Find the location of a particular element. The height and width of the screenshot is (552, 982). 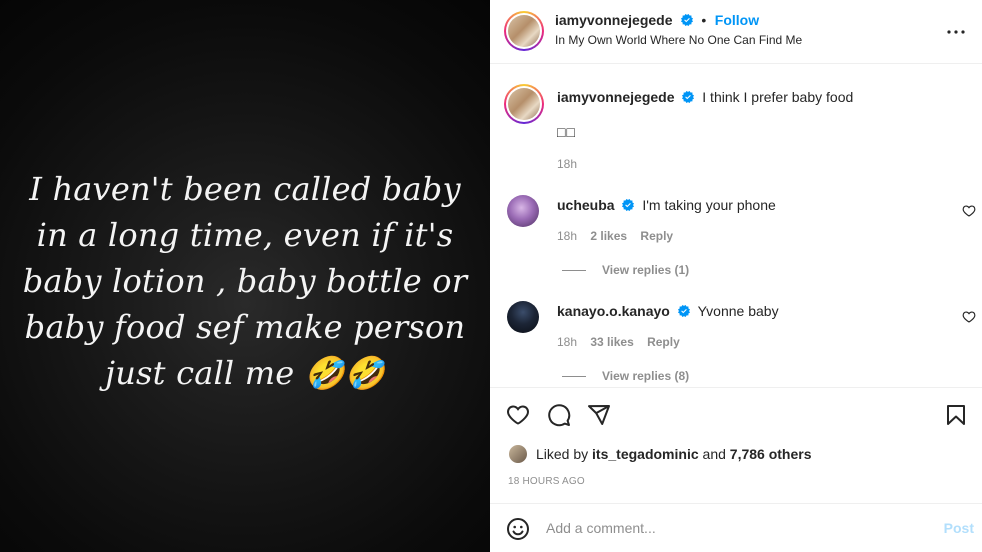

follow-button: Follow is located at coordinates (737, 20).